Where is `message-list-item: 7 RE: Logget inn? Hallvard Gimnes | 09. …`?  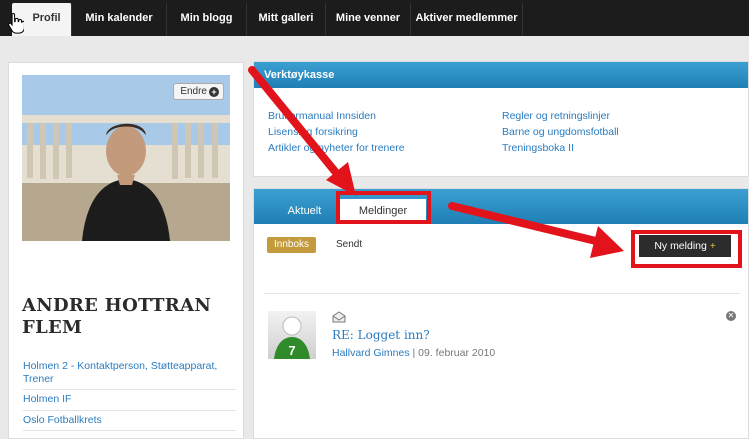
message-list-item: 7 RE: Logget inn? Hallvard Gimnes | 09. … is located at coordinates (503, 337).